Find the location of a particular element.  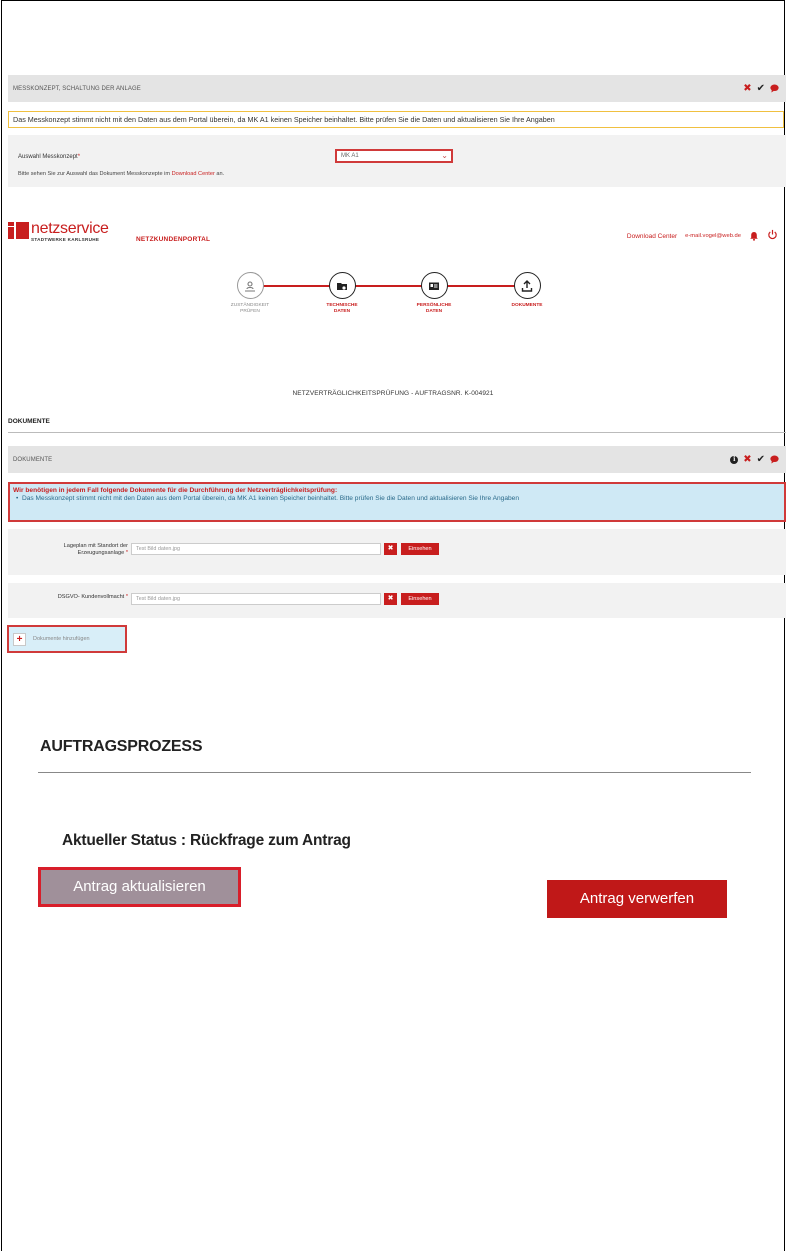

documents-section-header: DOKUMENTE i ✖ ✔ is located at coordinates (397, 459).